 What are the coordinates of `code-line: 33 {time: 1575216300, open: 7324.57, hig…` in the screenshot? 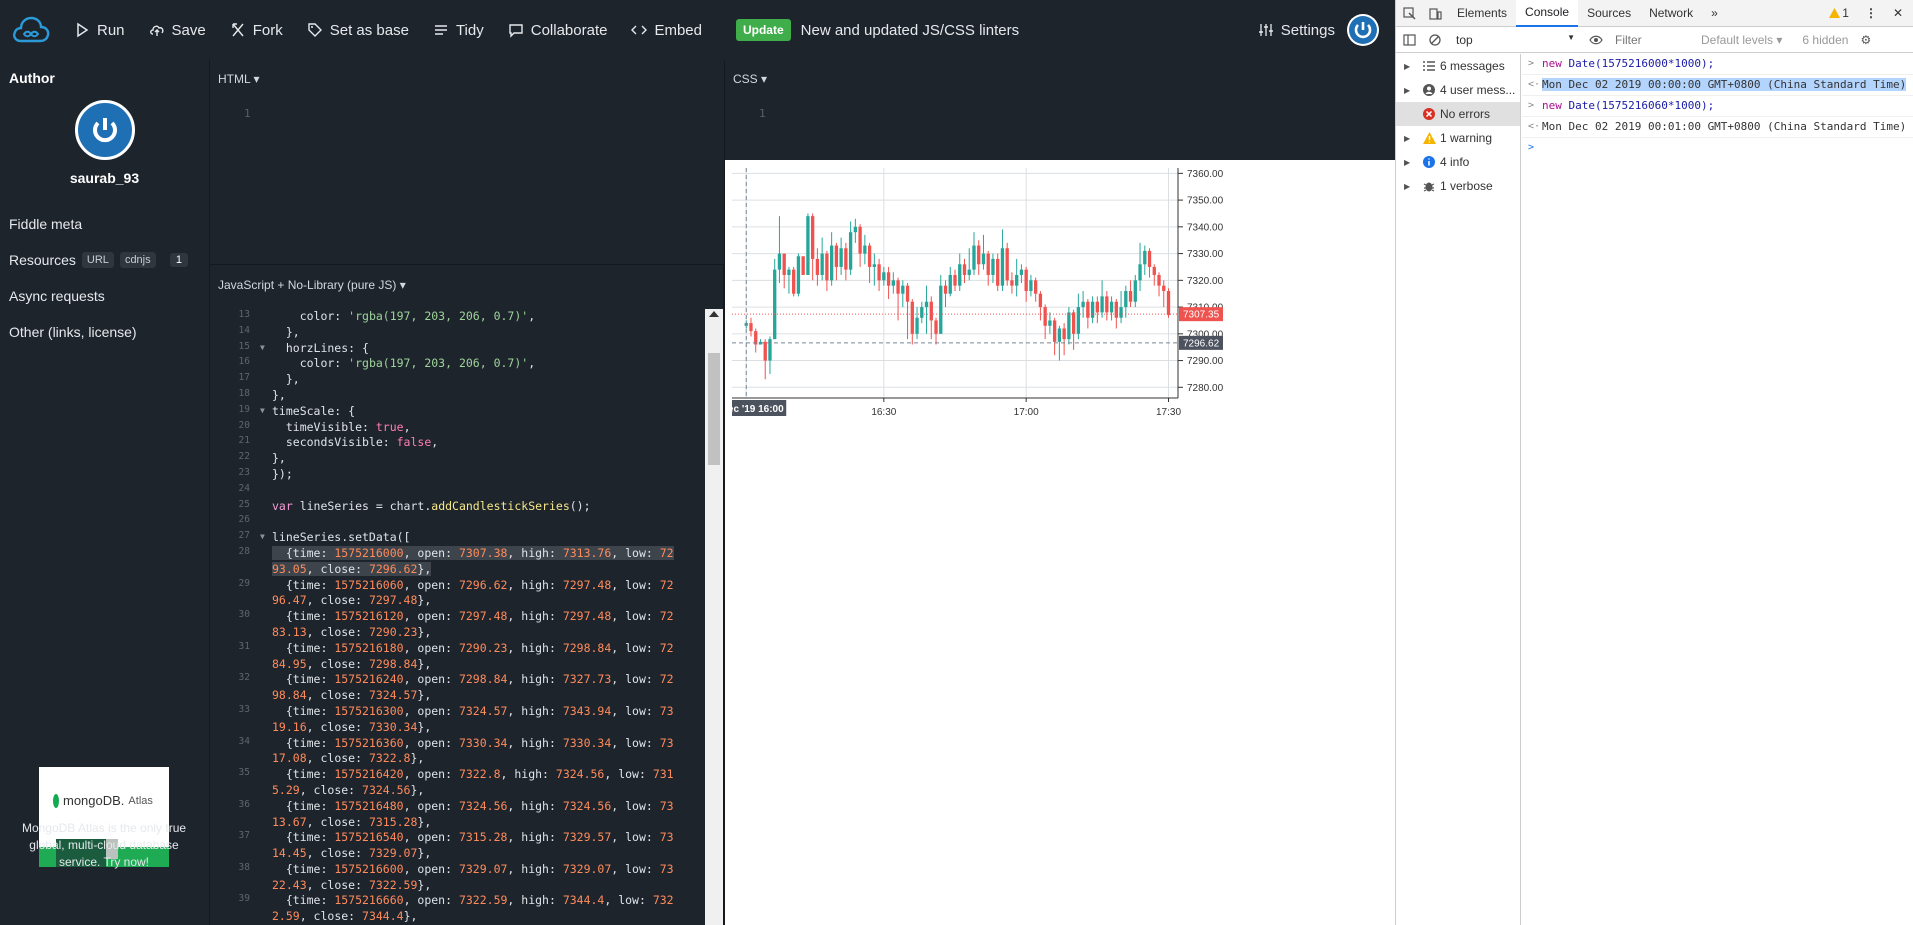 It's located at (458, 712).